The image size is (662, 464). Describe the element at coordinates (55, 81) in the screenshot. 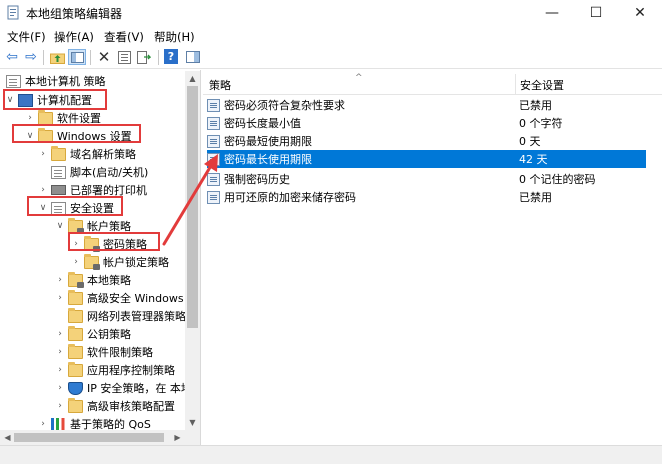

I see `tree-item-local-policy: 本地计算机 策略` at that location.